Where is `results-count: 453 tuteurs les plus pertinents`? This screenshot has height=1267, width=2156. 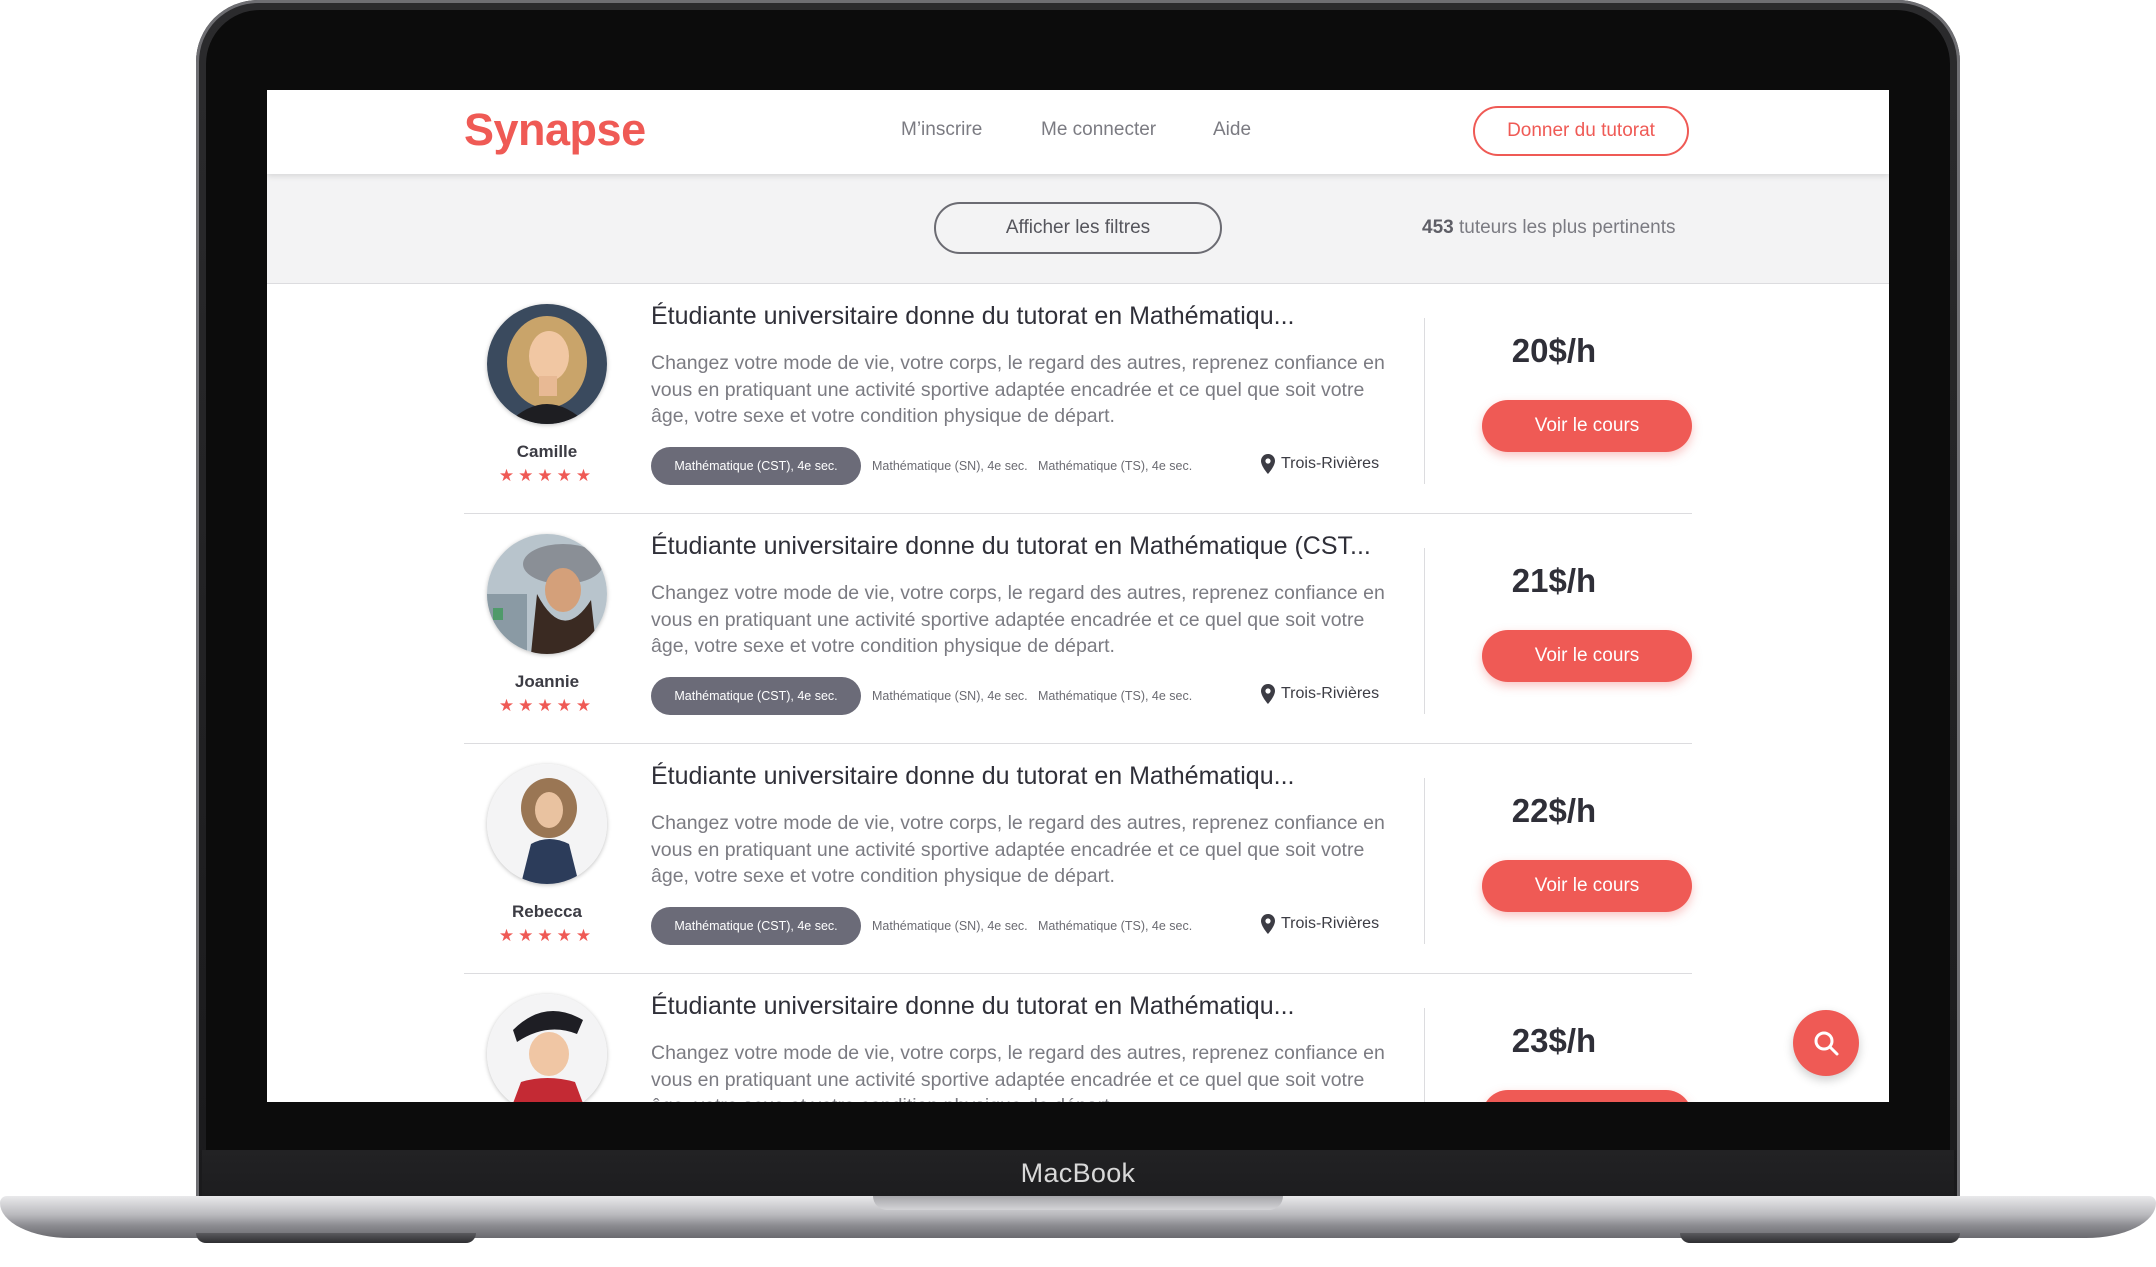
results-count: 453 tuteurs les plus pertinents is located at coordinates (1549, 228).